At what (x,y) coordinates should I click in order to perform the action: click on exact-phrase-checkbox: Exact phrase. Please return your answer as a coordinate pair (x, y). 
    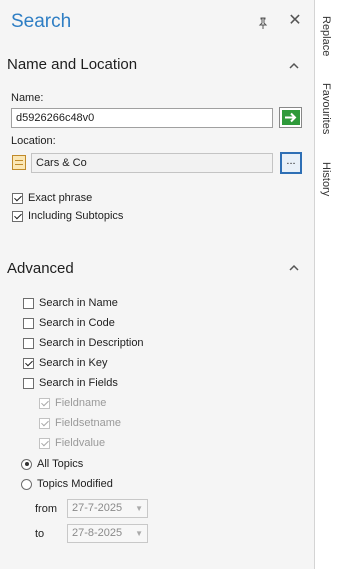
    Looking at the image, I should click on (52, 198).